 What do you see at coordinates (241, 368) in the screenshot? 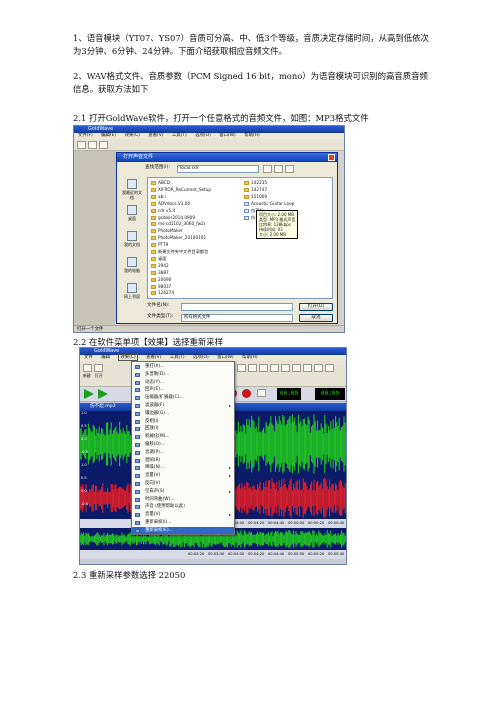
I see `select-icon` at bounding box center [241, 368].